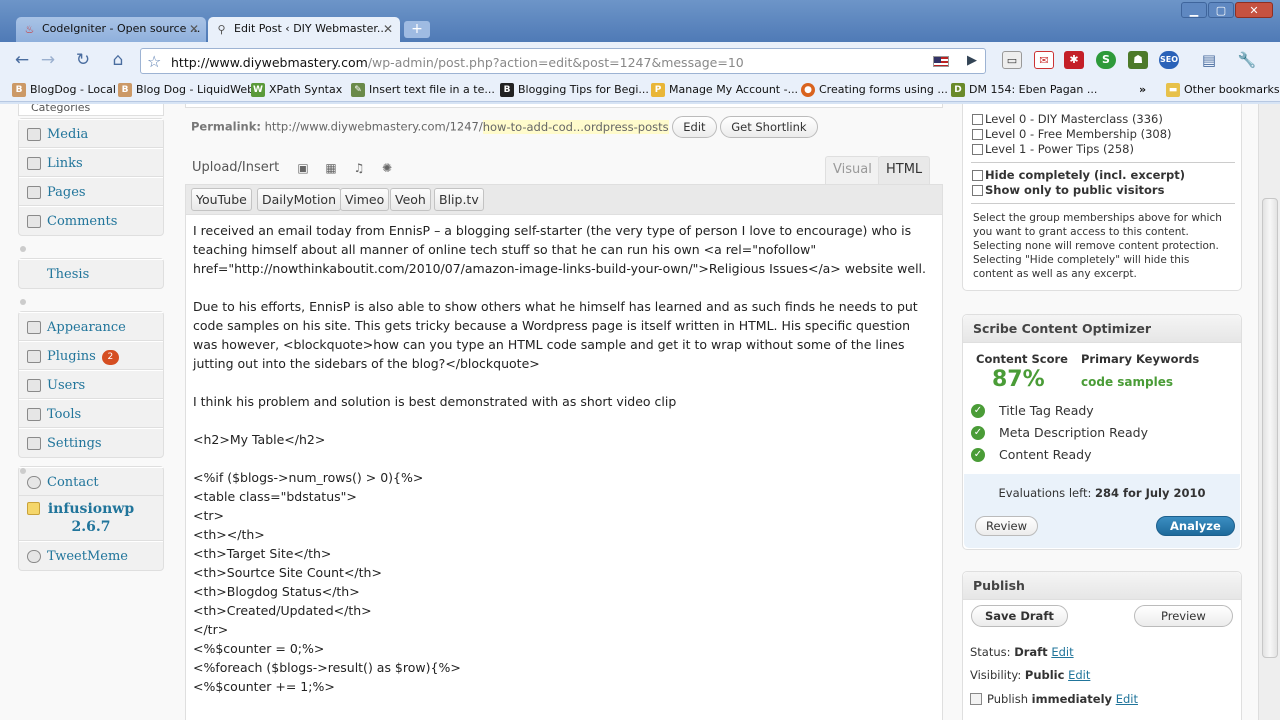  I want to click on extension-robot-icon: ☗, so click(1138, 60).